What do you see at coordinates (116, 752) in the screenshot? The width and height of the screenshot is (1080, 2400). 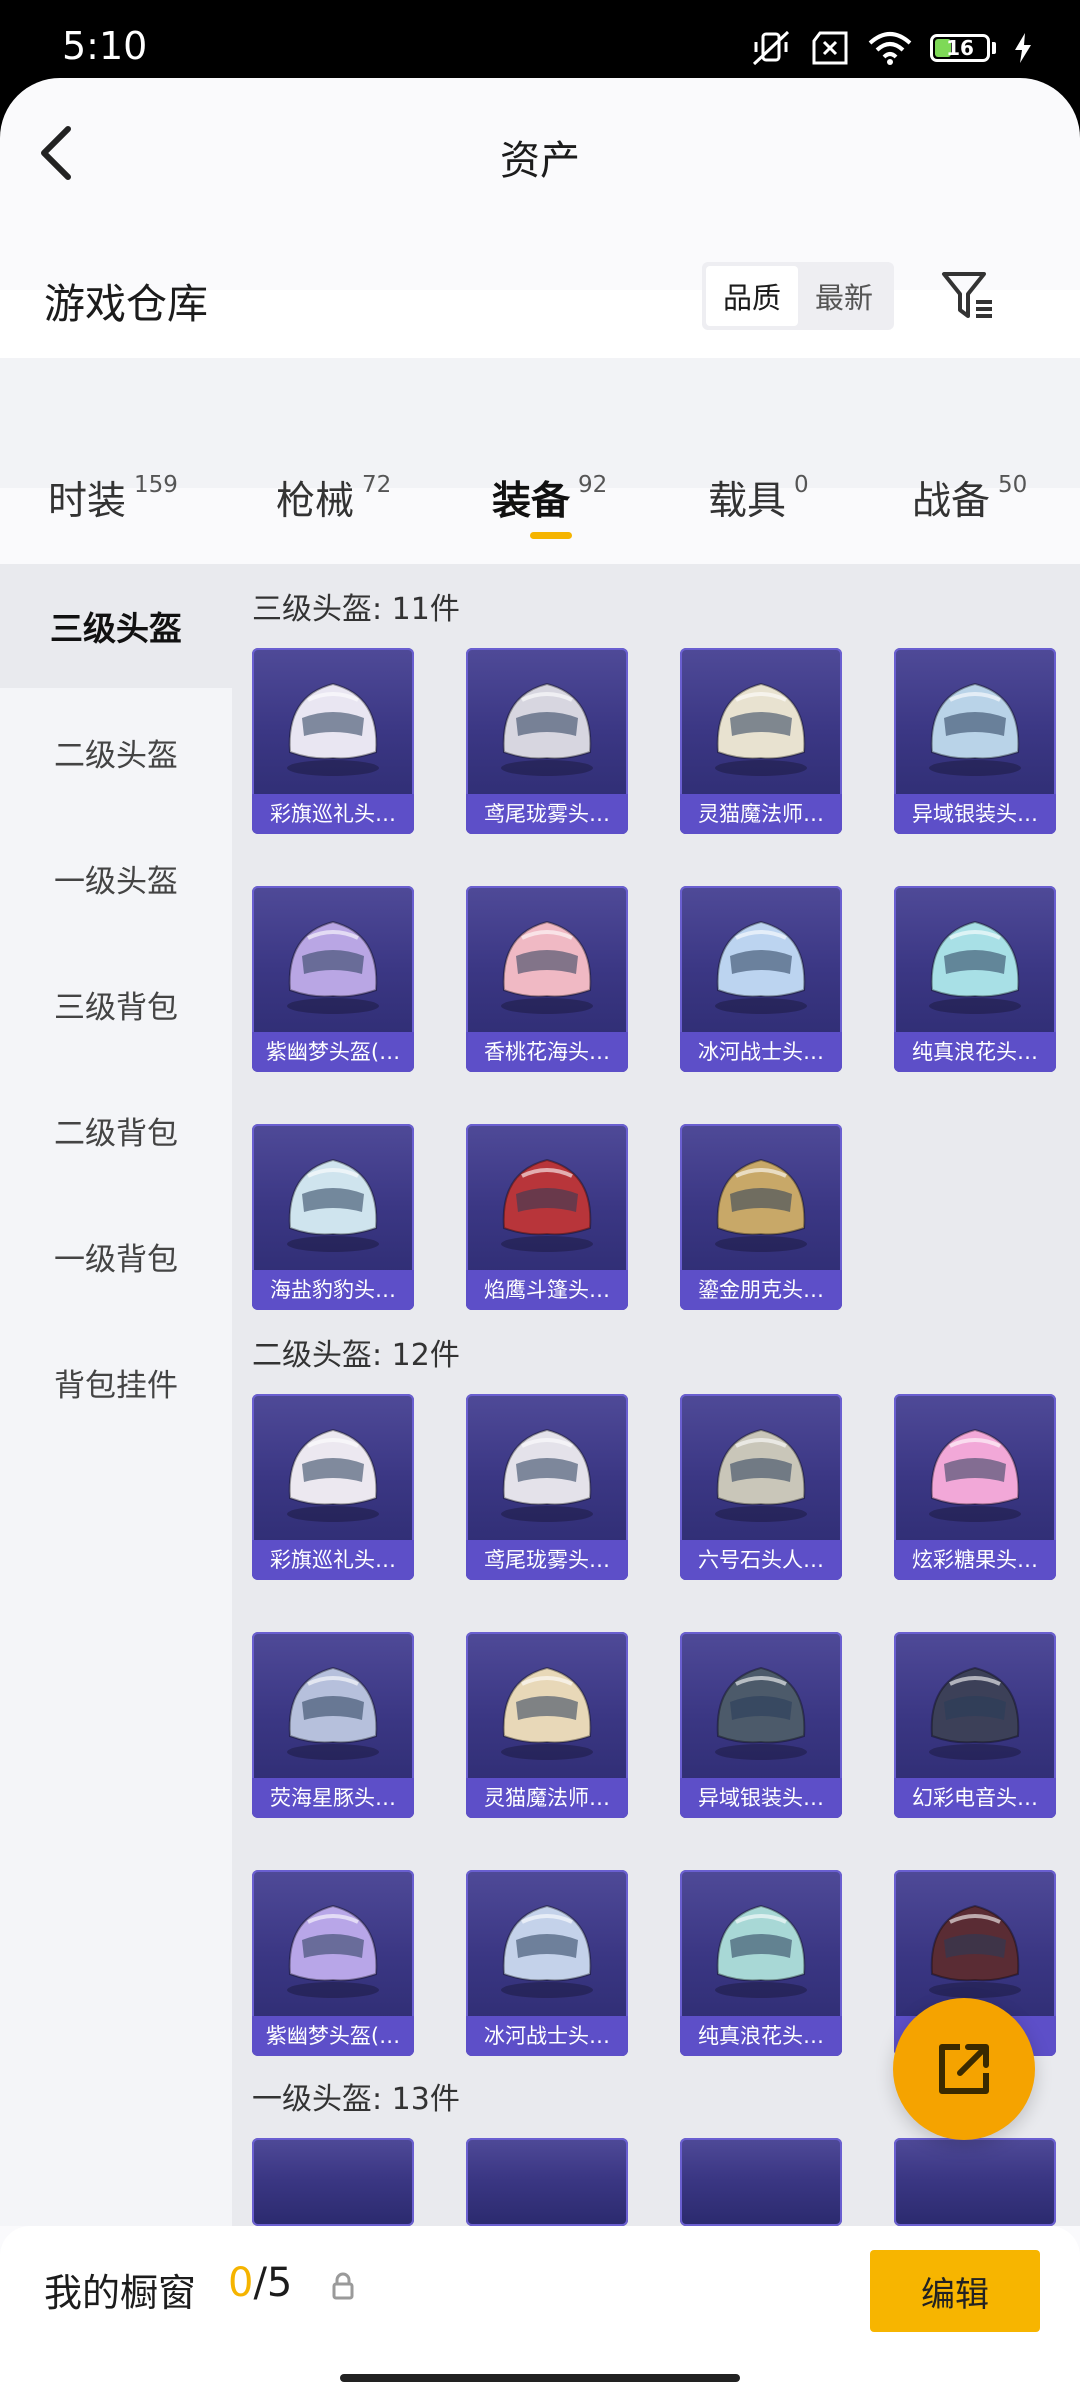 I see `sidebar-item-level2-helmet: 二级头盔` at bounding box center [116, 752].